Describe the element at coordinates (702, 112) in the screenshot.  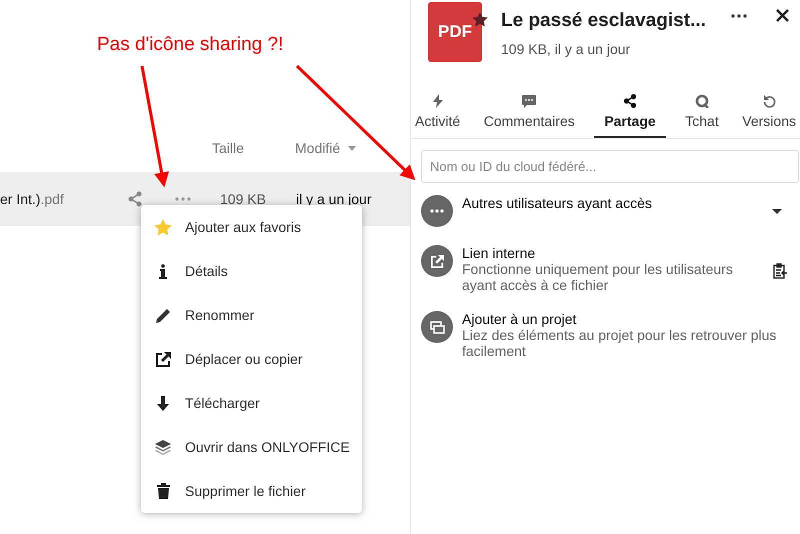
I see `tab: Tchat` at that location.